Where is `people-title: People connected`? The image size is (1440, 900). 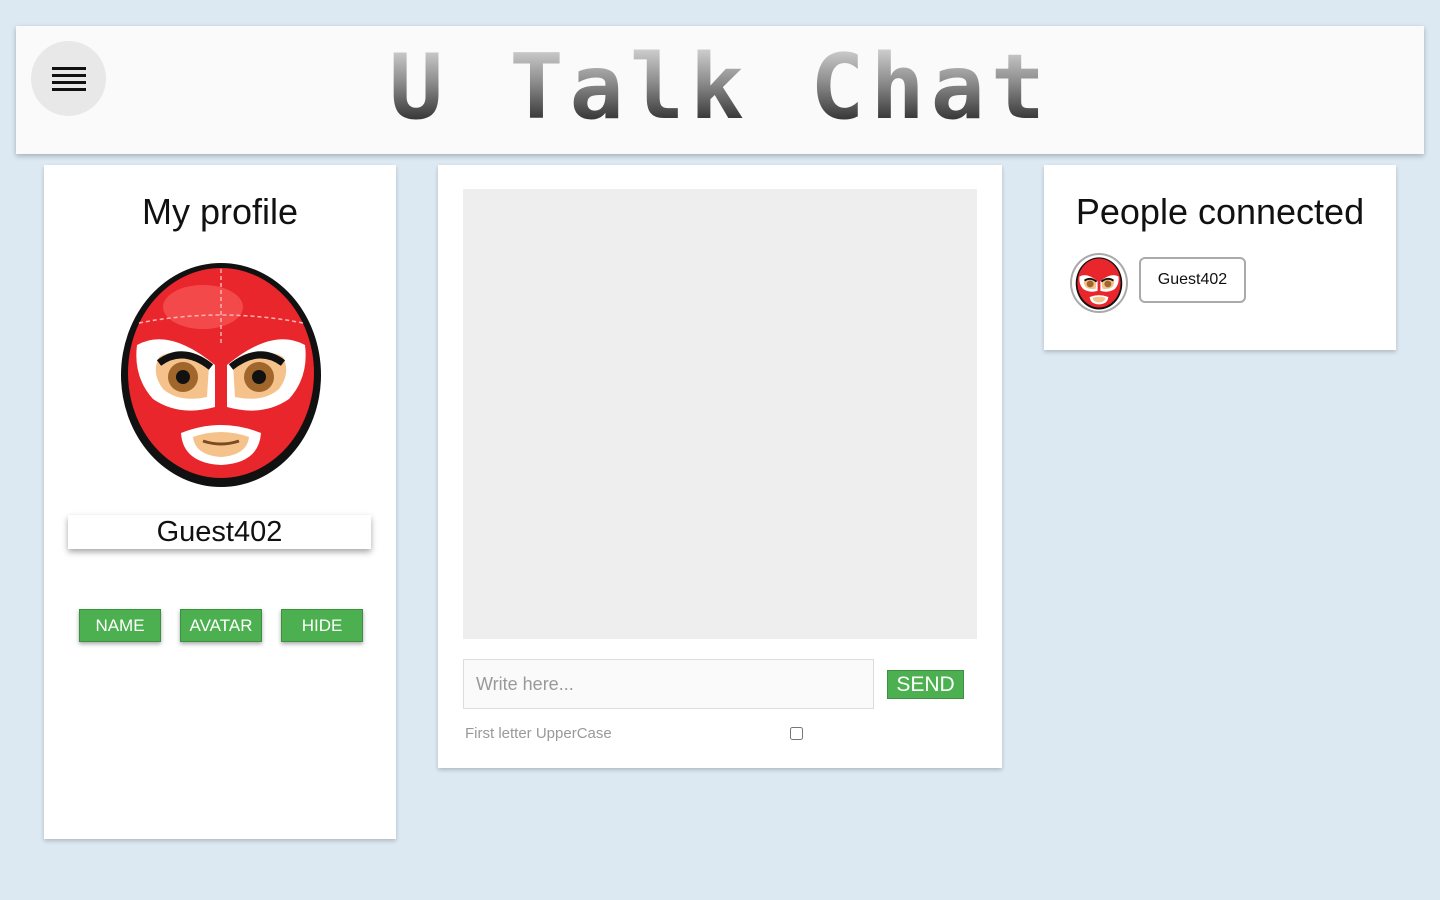
people-title: People connected is located at coordinates (1220, 211).